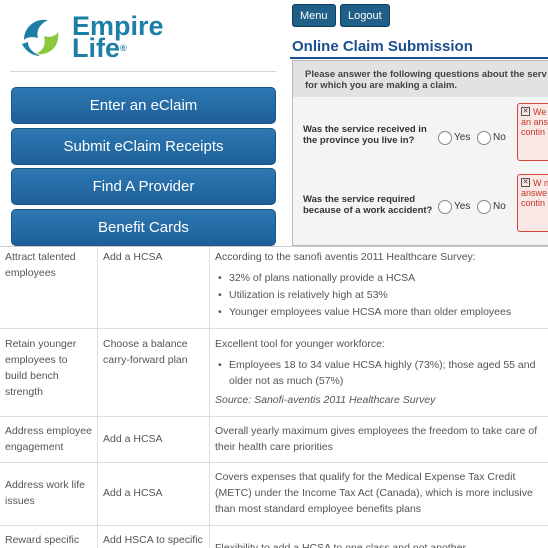 This screenshot has width=548, height=548. Describe the element at coordinates (40, 37) in the screenshot. I see `empire-life-swirl-icon` at that location.